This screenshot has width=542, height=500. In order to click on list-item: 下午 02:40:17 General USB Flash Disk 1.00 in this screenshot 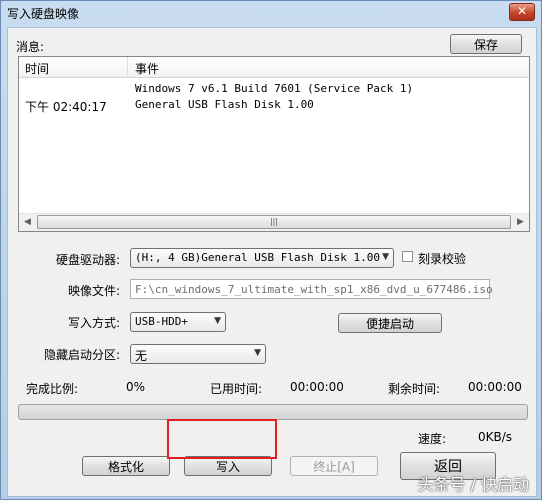, I will do `click(274, 105)`.